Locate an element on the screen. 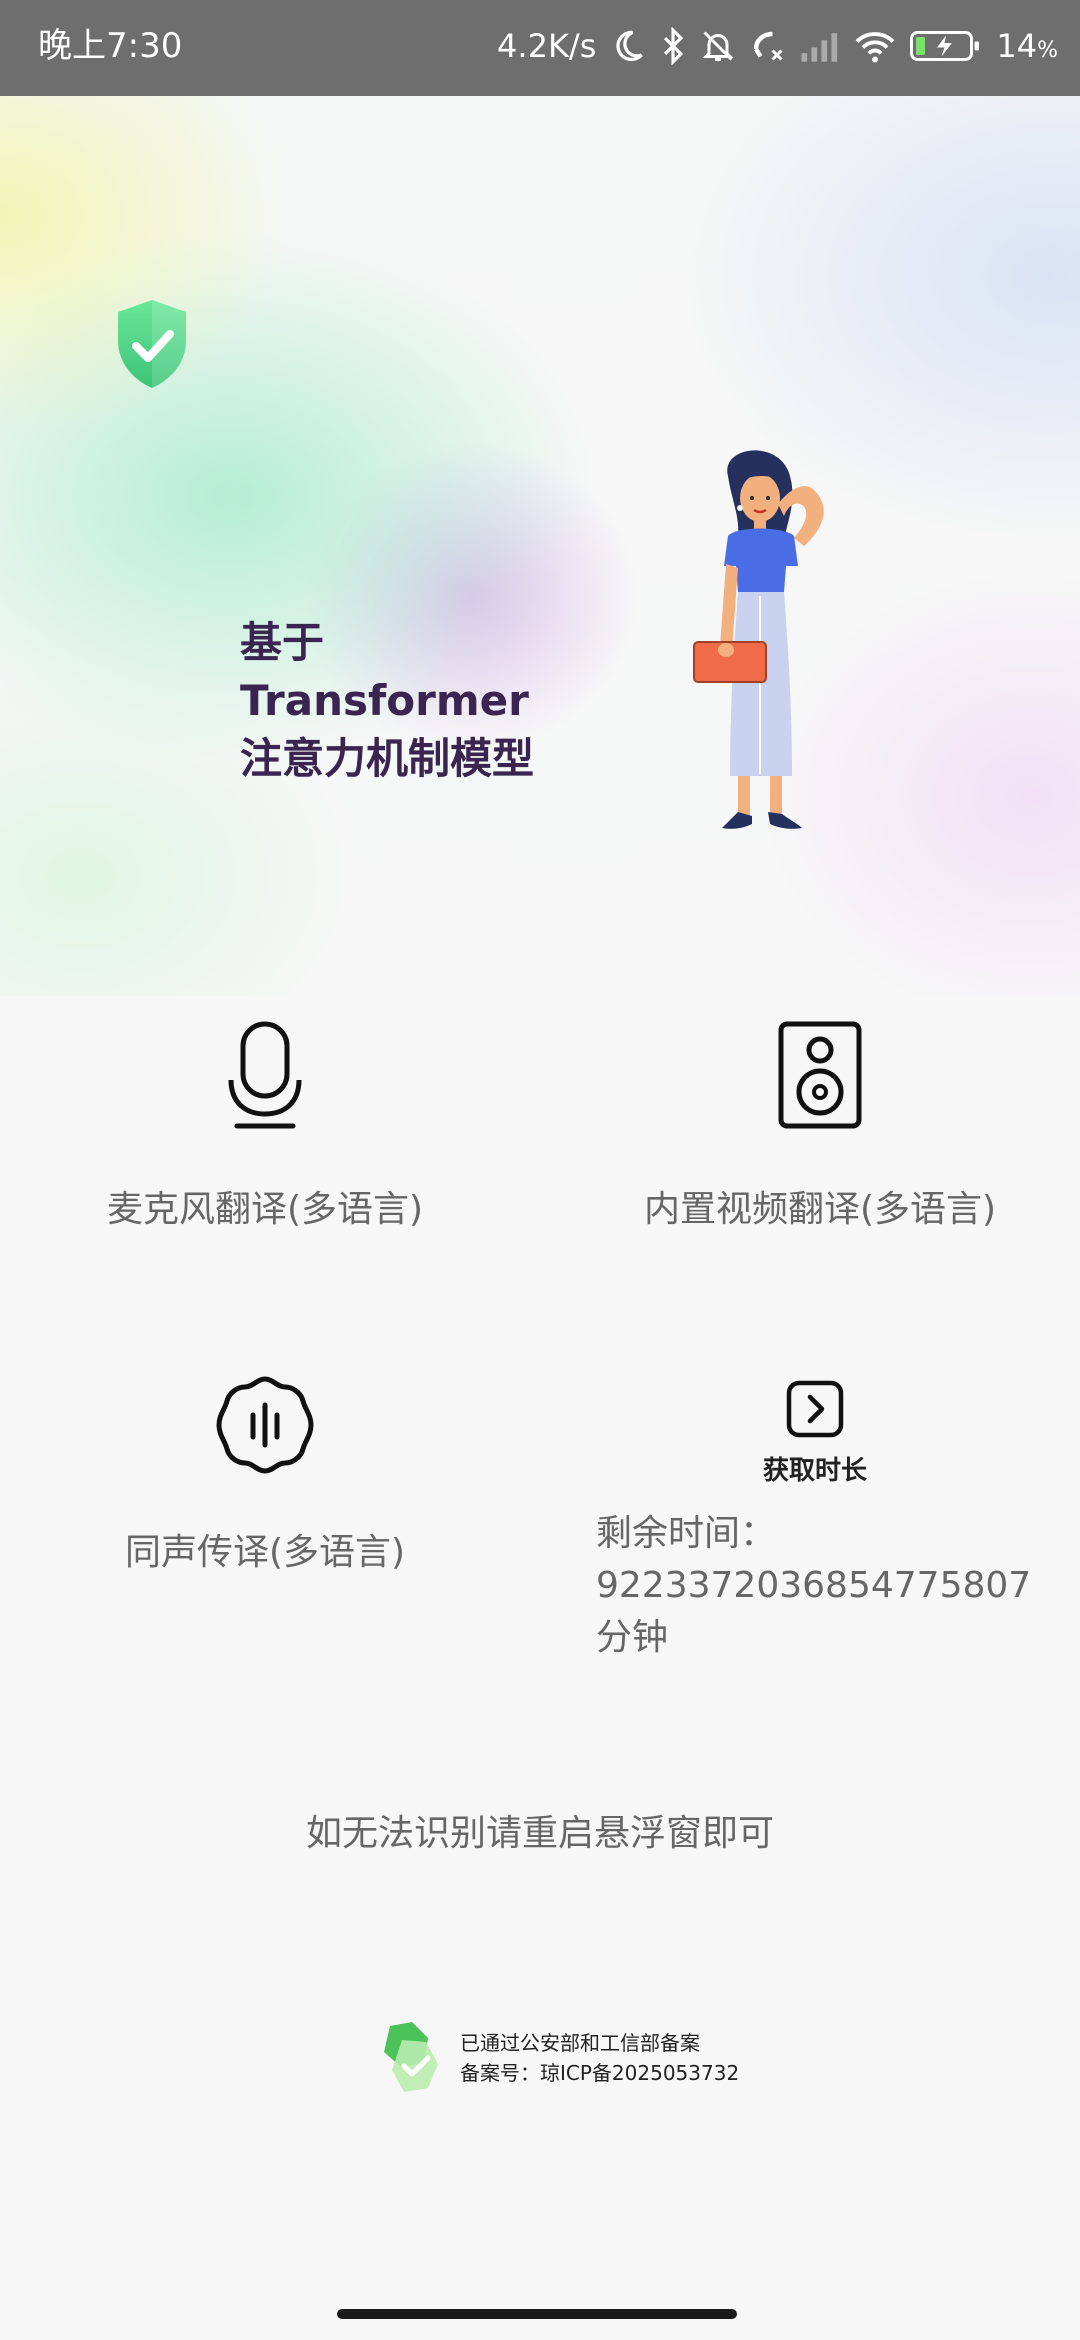 The height and width of the screenshot is (2340, 1080). remaining-time-unit: 分钟 is located at coordinates (632, 1637).